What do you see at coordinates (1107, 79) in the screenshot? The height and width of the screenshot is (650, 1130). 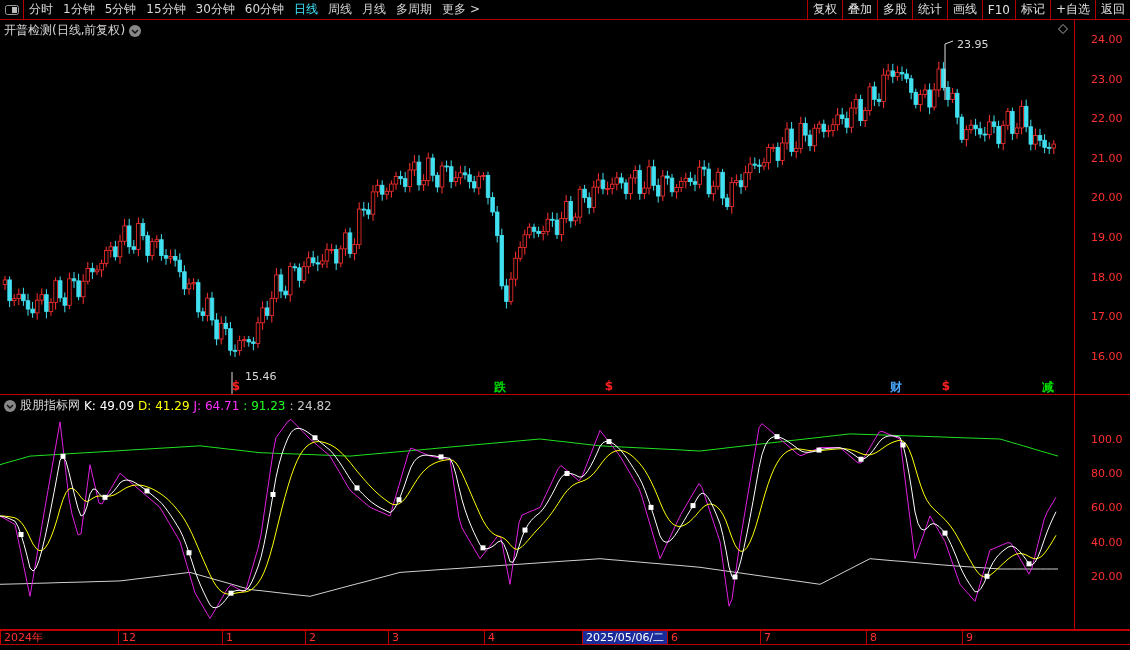 I see `price-axis-label: 23.00` at bounding box center [1107, 79].